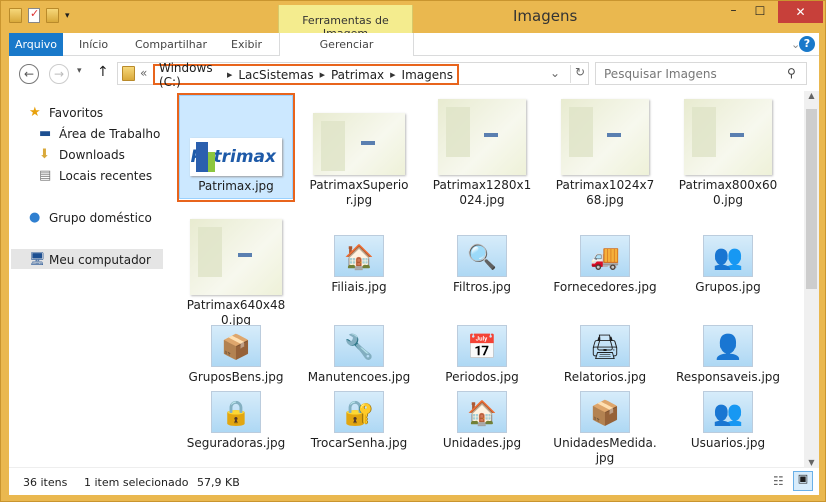 The height and width of the screenshot is (502, 826). I want to click on file-glyph: 🔐, so click(359, 413).